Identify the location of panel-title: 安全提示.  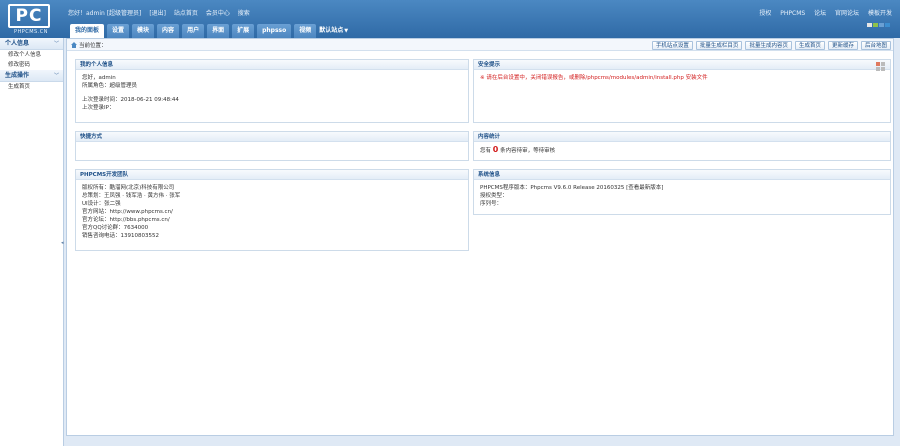
(682, 65).